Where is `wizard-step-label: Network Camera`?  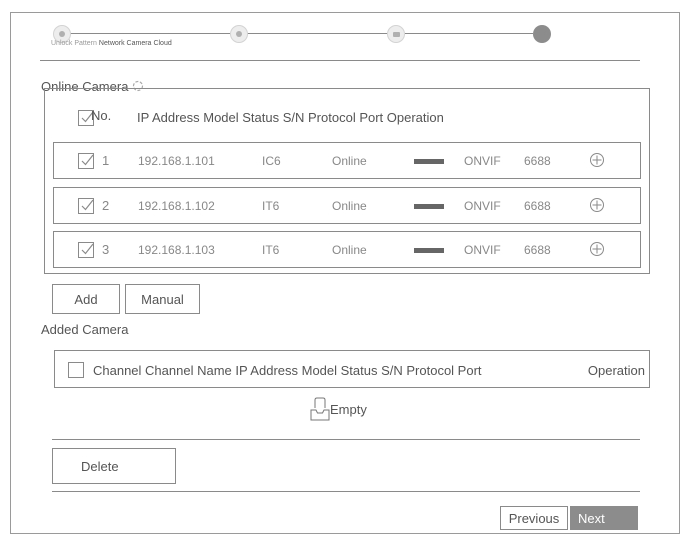 wizard-step-label: Network Camera is located at coordinates (125, 43).